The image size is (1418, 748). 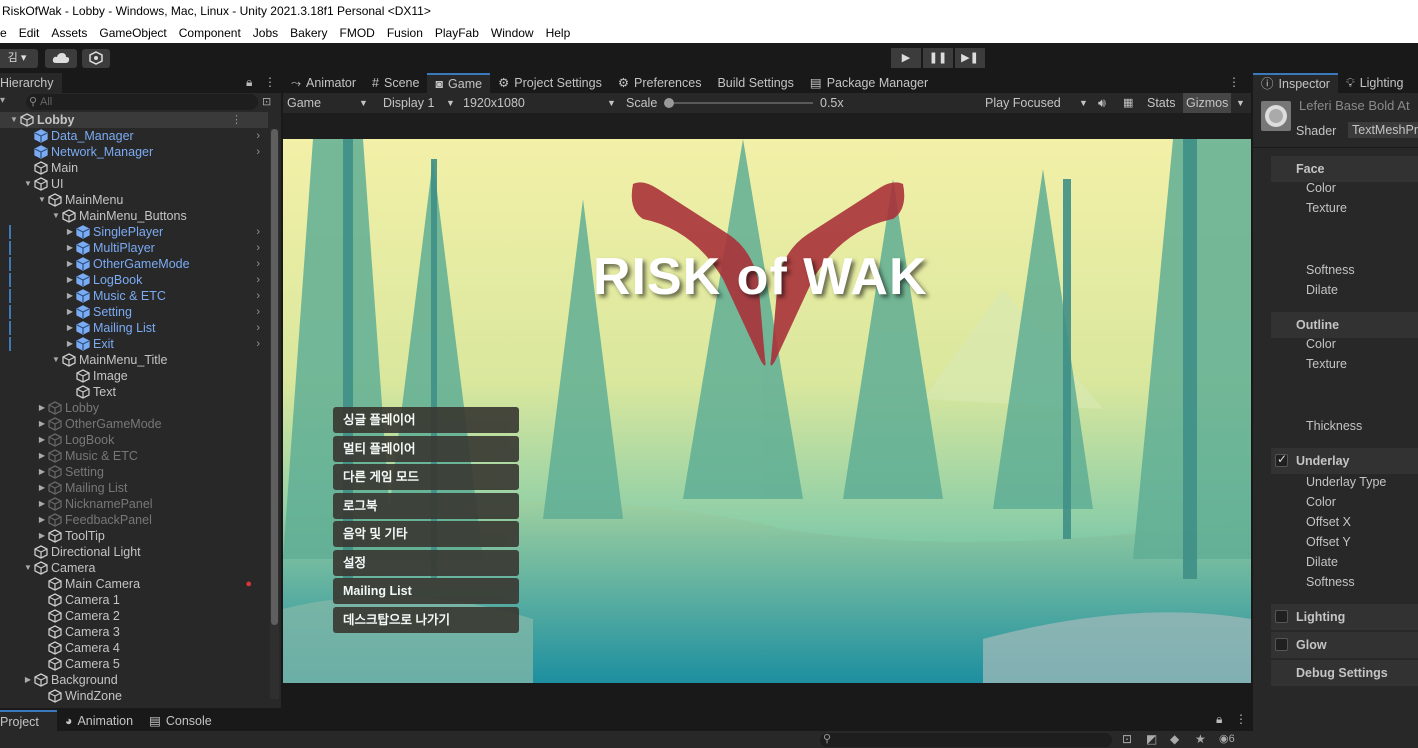 What do you see at coordinates (1128, 103) in the screenshot?
I see `stats-grid-icon: ▦` at bounding box center [1128, 103].